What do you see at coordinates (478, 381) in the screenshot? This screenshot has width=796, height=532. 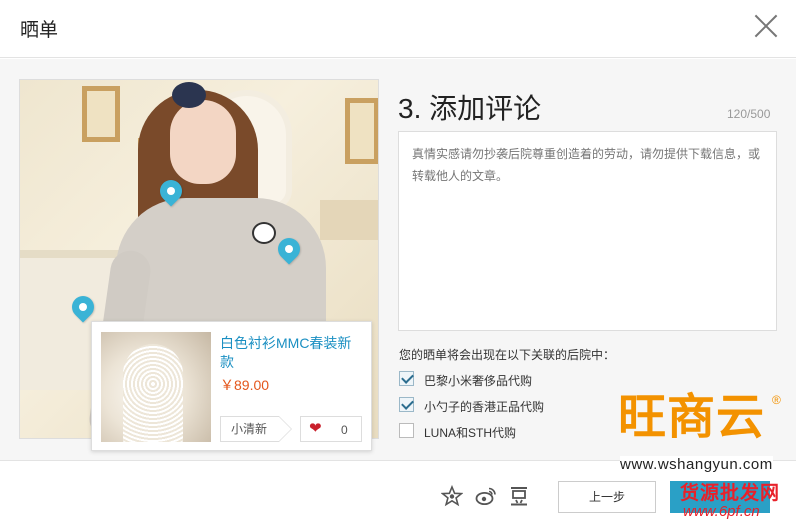 I see `backyard-option-label: 巴黎小米奢侈品代购` at bounding box center [478, 381].